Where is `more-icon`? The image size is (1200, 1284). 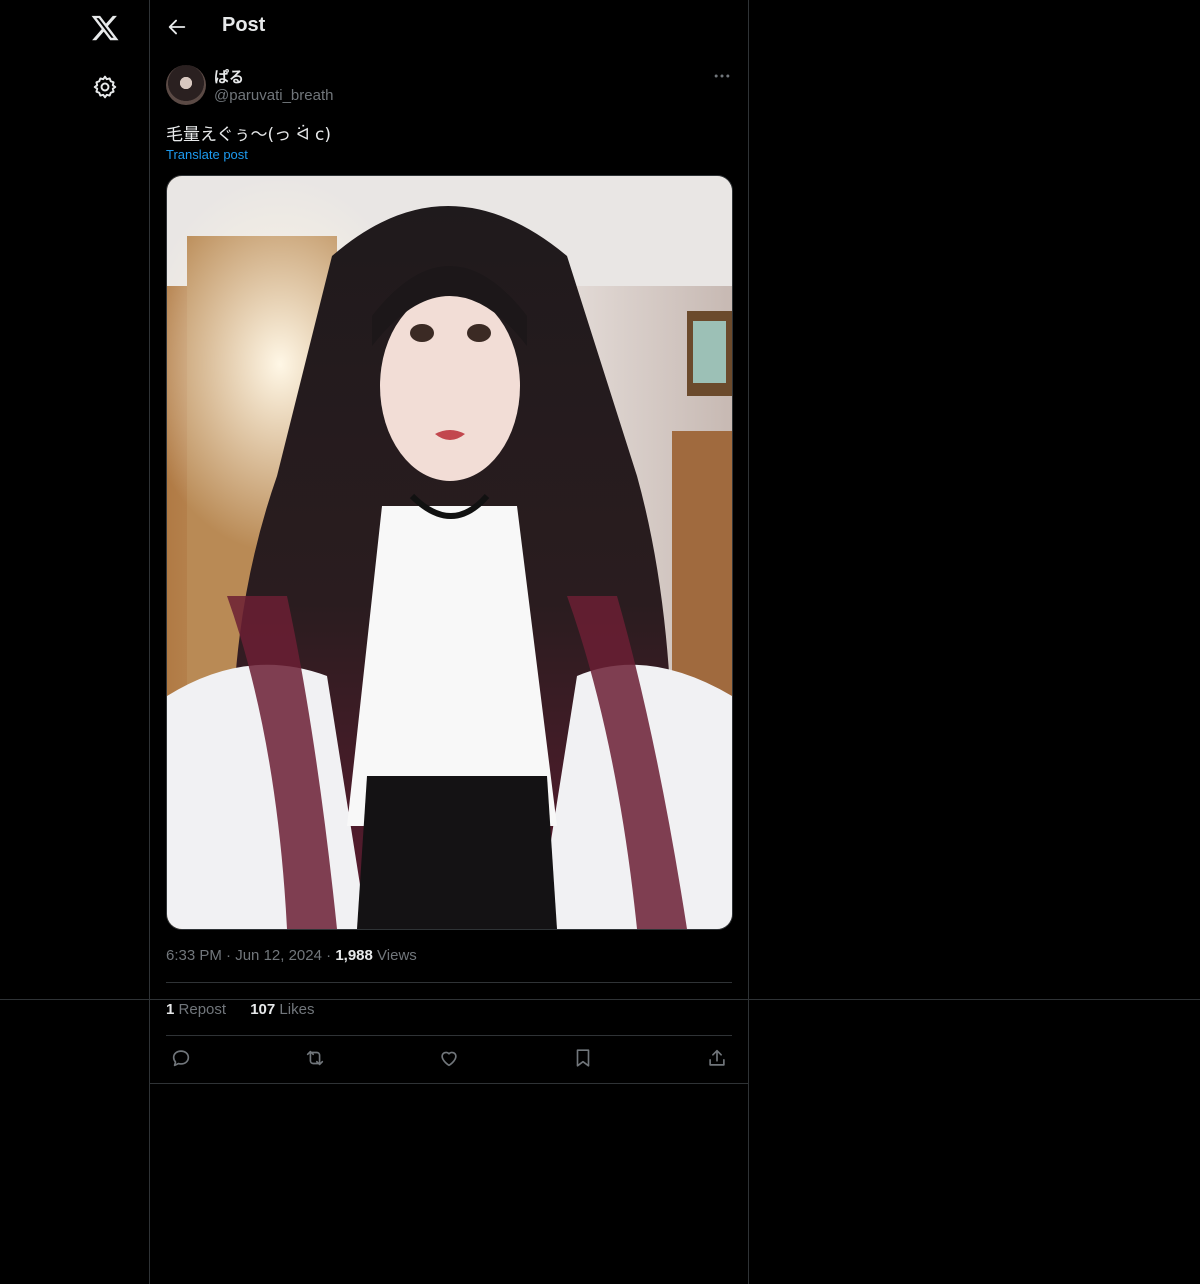 more-icon is located at coordinates (722, 76).